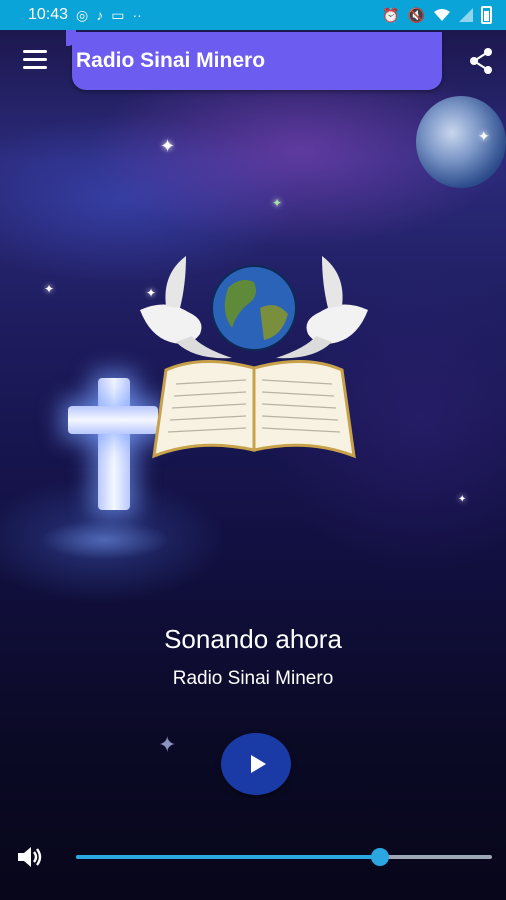 Image resolution: width=506 pixels, height=900 pixels. I want to click on volume-slider, so click(284, 857).